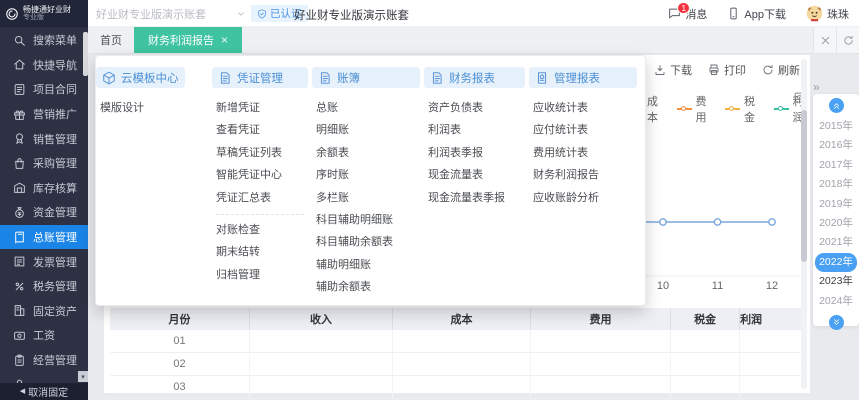  What do you see at coordinates (836, 184) in the screenshot?
I see `year-item: 2018年` at bounding box center [836, 184].